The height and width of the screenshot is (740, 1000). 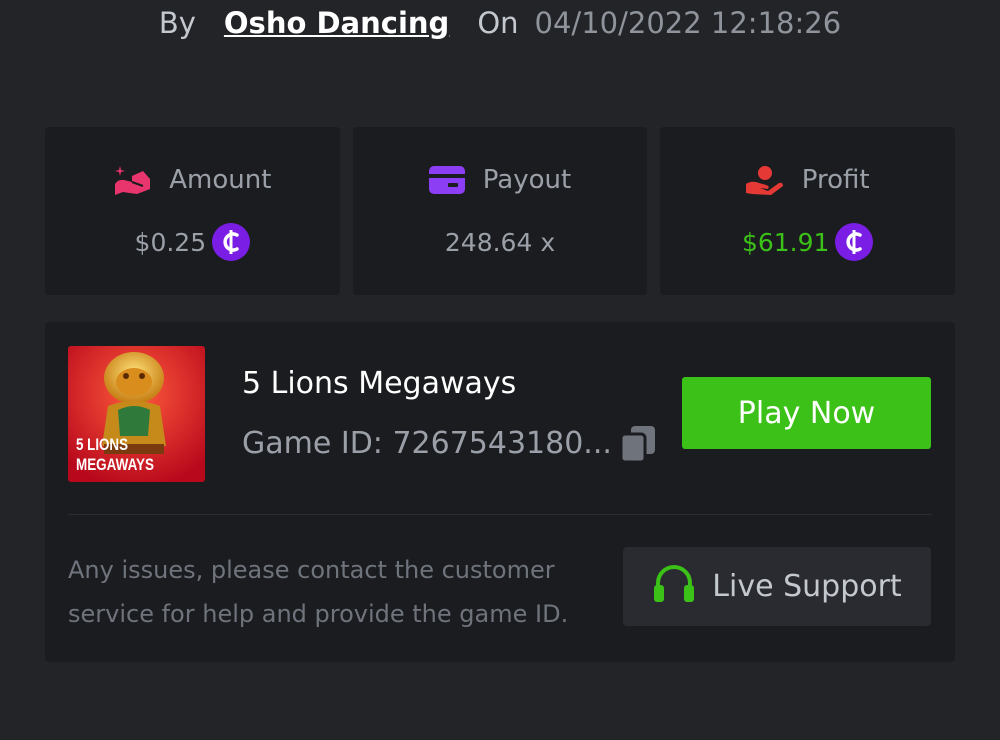 What do you see at coordinates (807, 586) in the screenshot?
I see `live-support-label: Live Support` at bounding box center [807, 586].